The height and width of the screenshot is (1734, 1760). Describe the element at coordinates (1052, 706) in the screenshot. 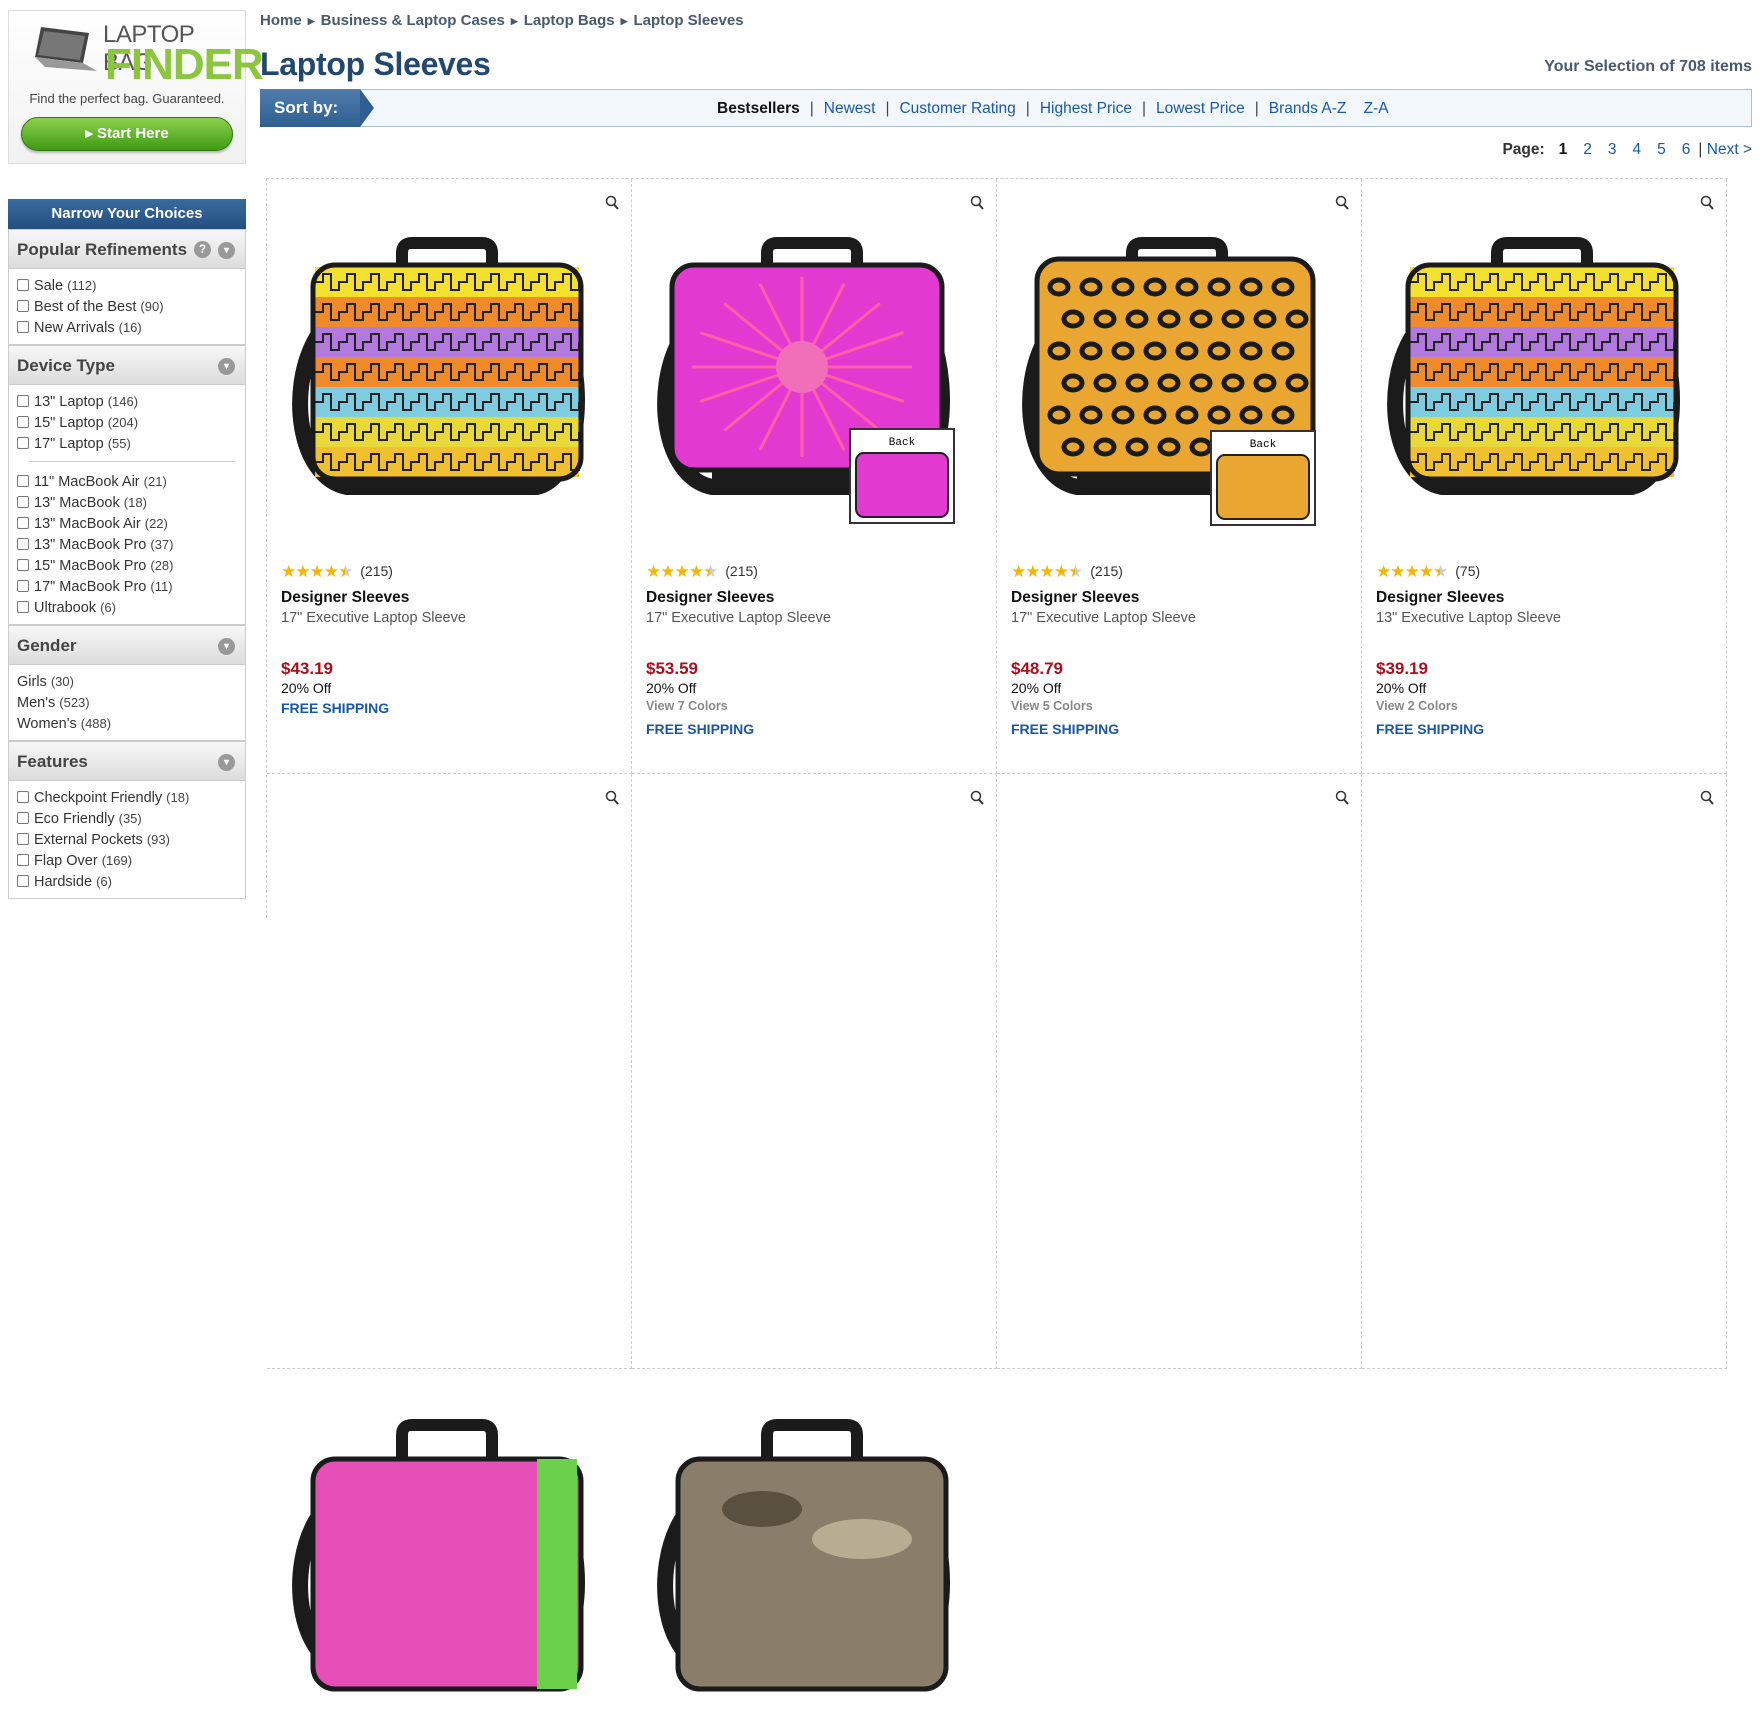

I see `view-colors-link: View 5 Colors` at that location.